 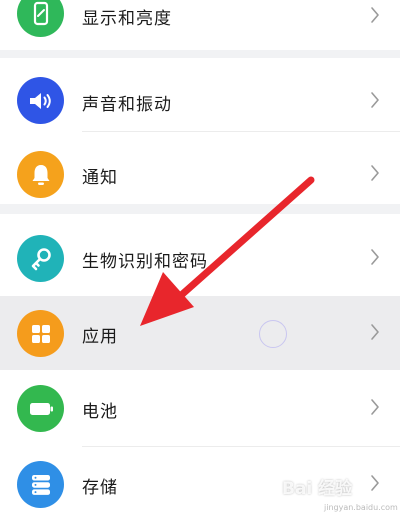 What do you see at coordinates (227, 251) in the screenshot?
I see `annotation-arrow` at bounding box center [227, 251].